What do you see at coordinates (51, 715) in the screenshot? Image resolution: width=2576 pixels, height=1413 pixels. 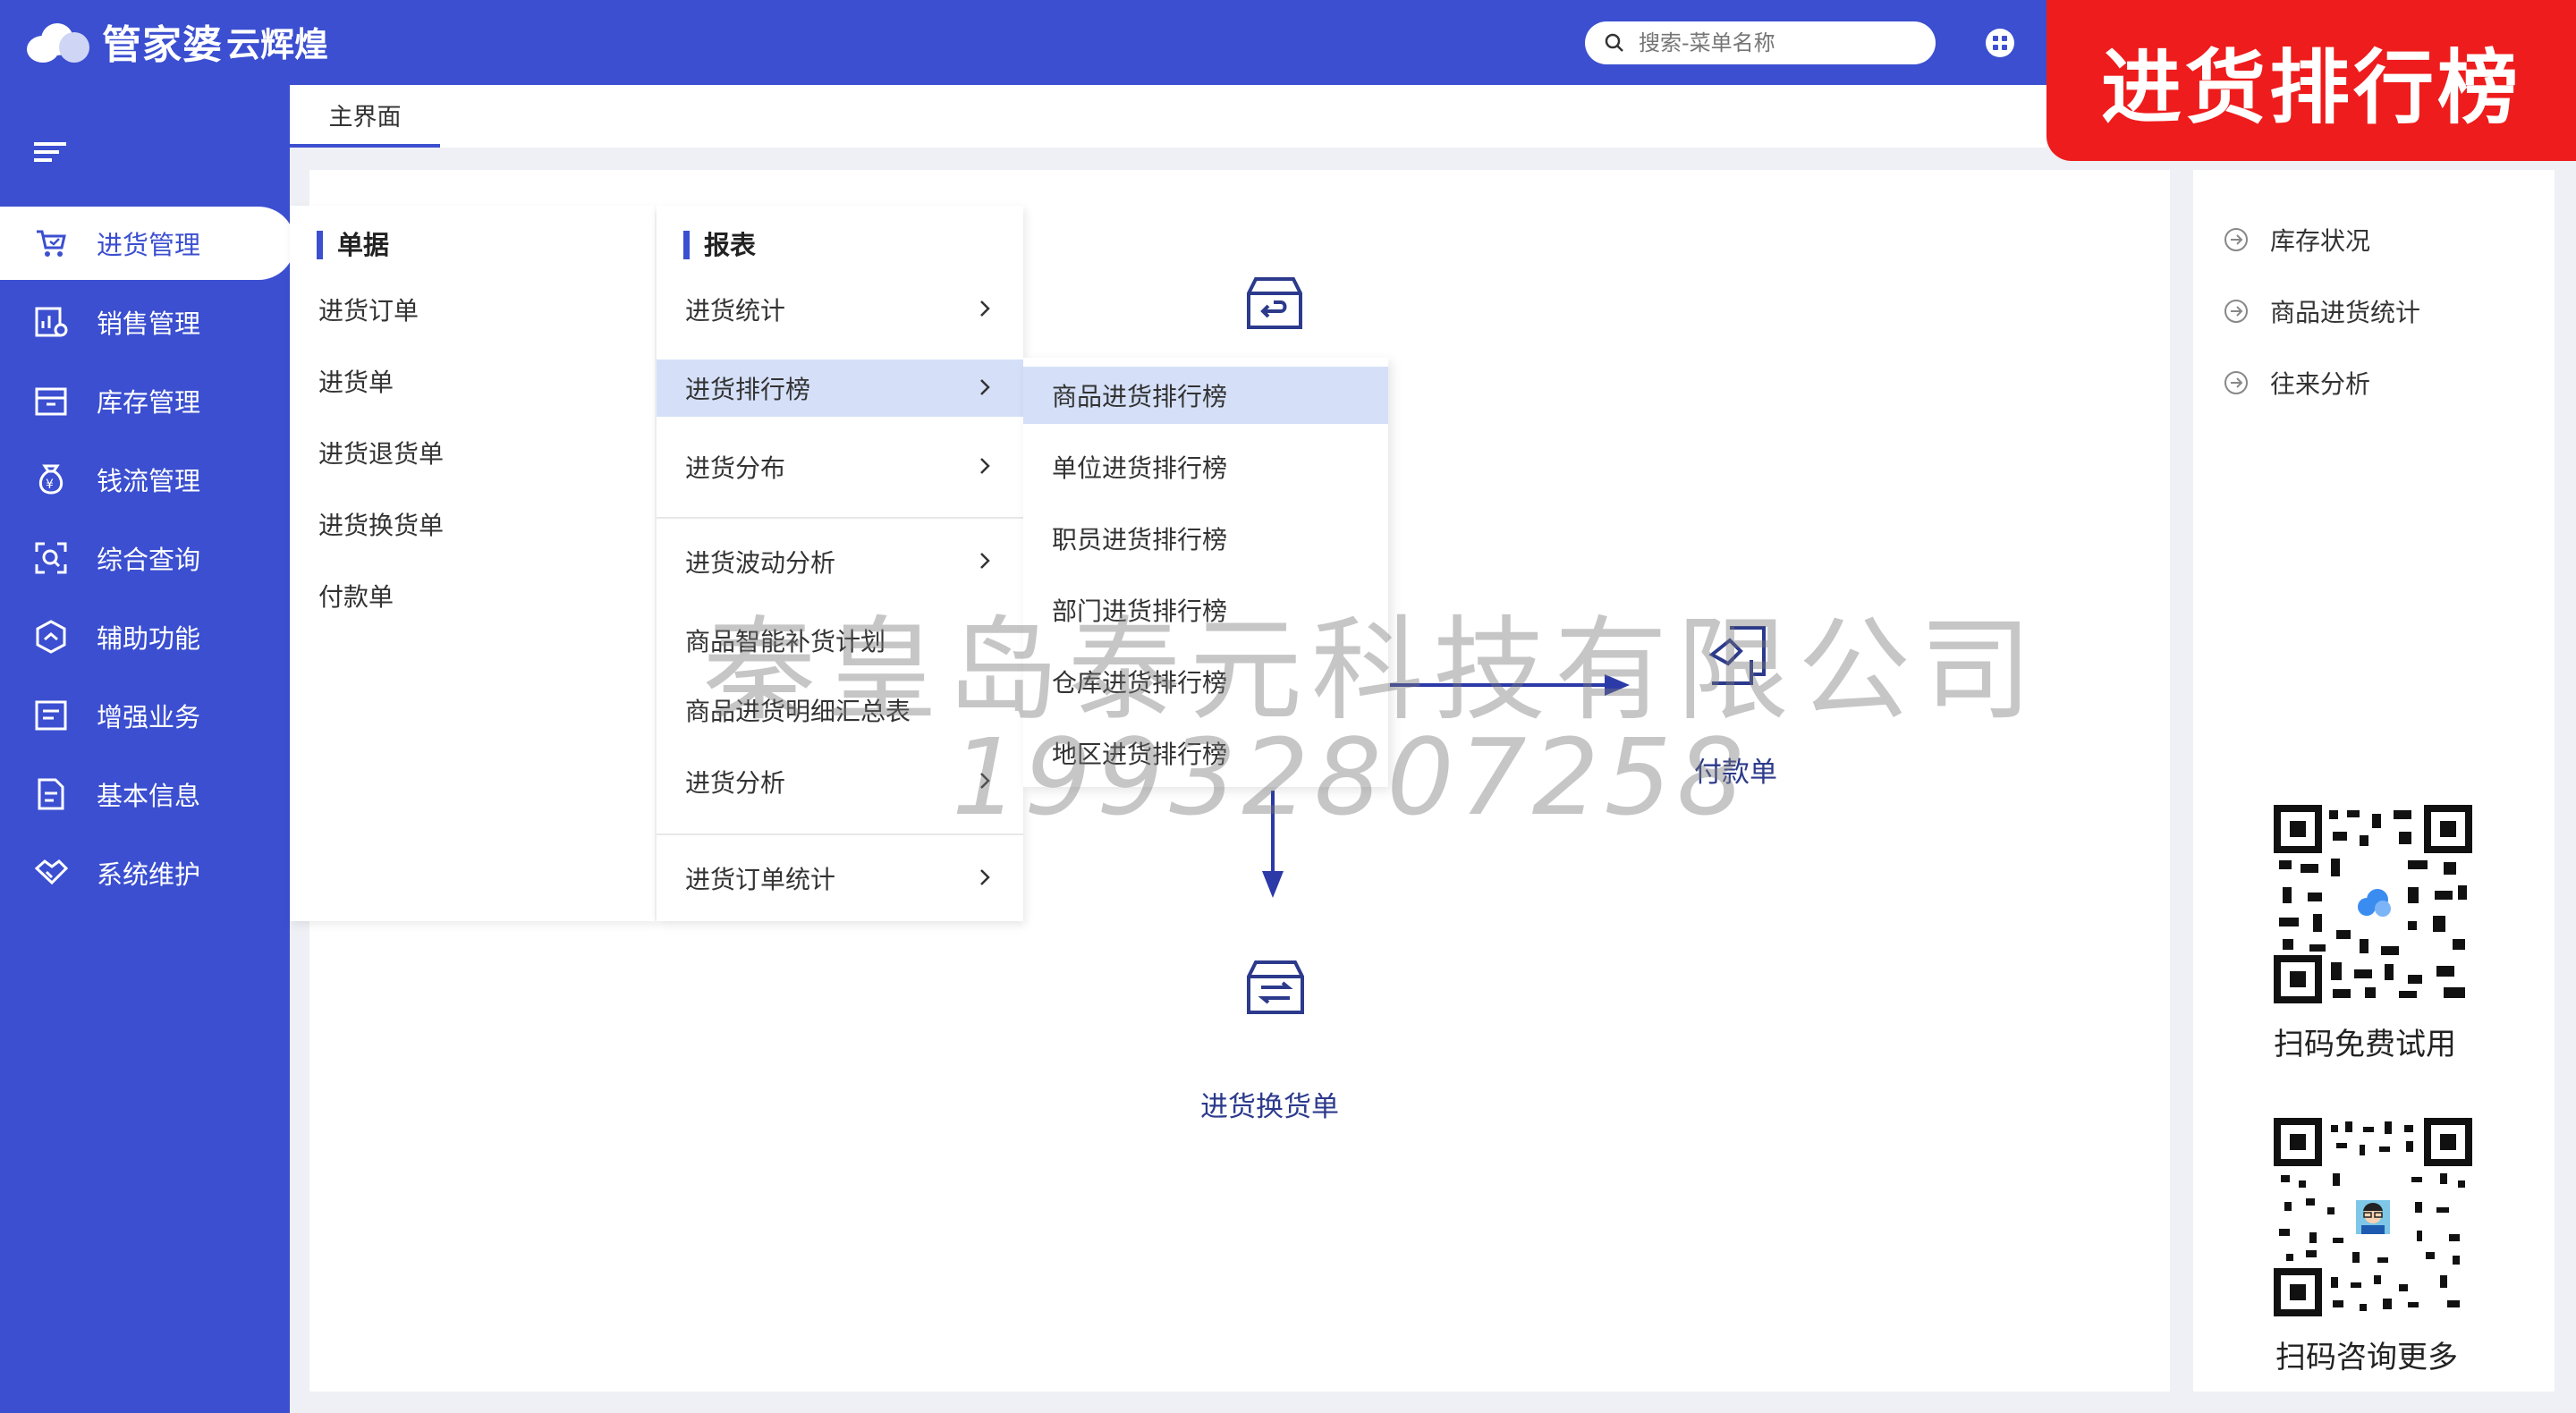 I see `list-card-icon` at bounding box center [51, 715].